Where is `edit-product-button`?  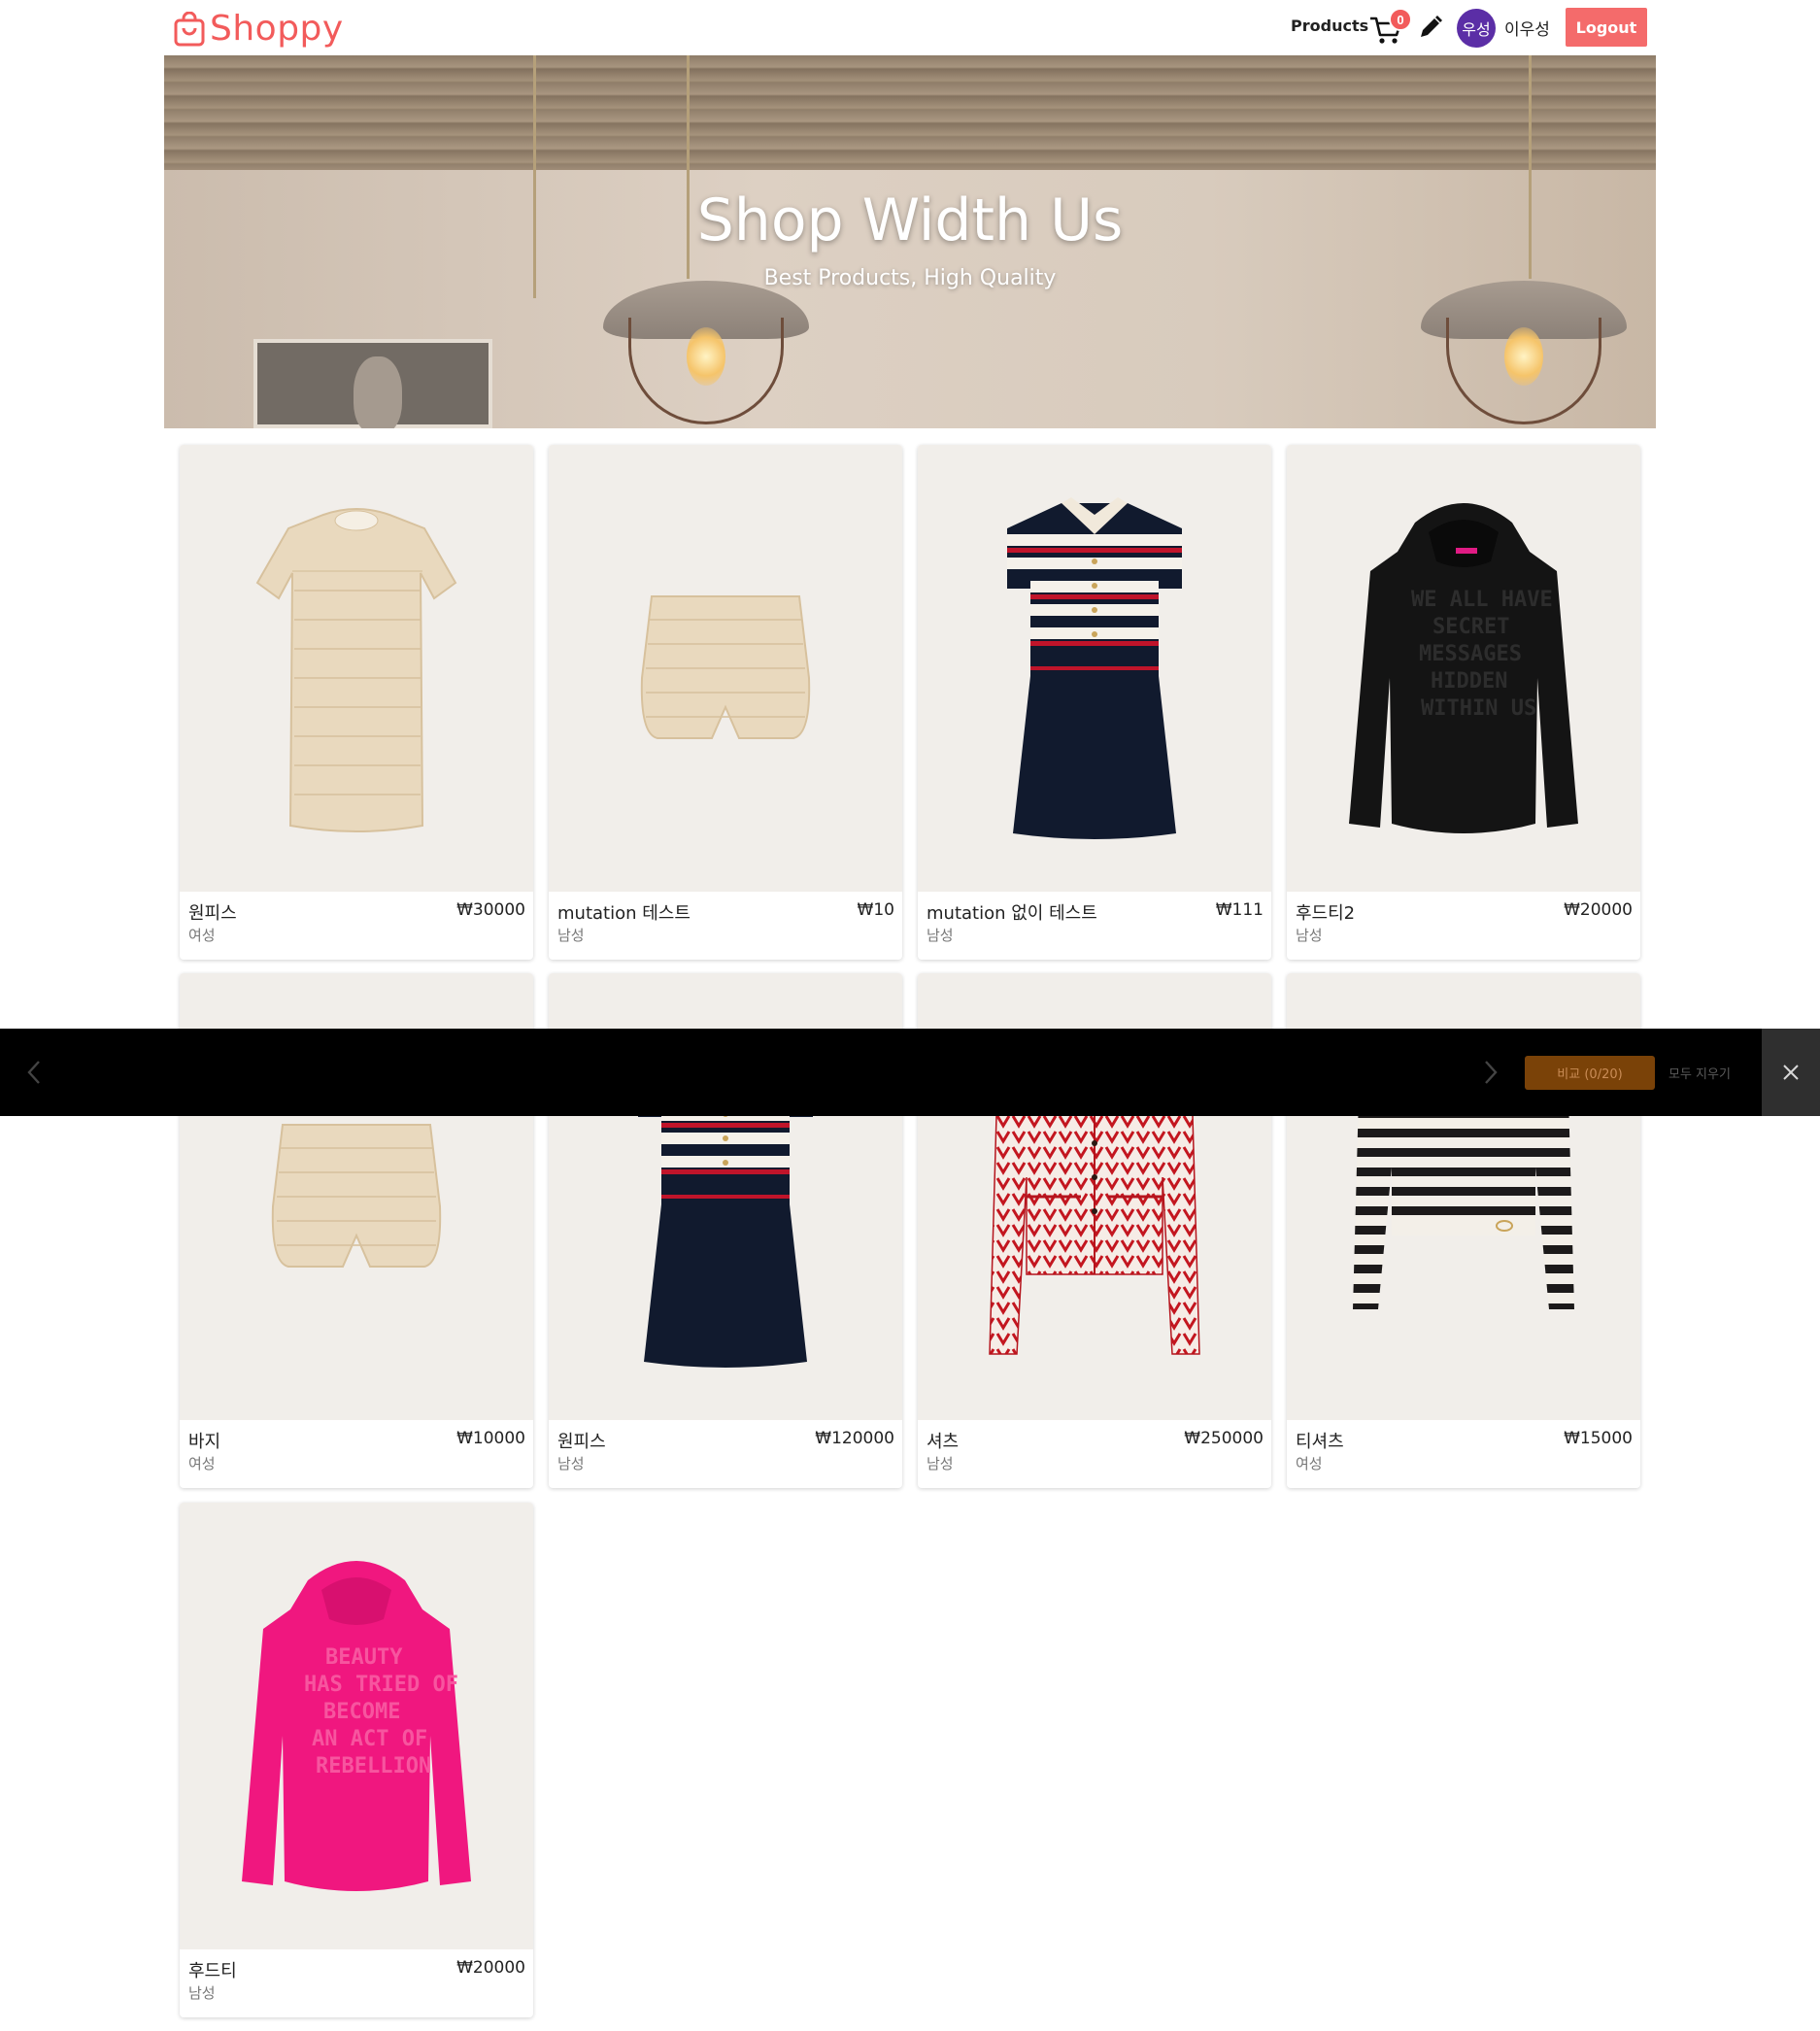
edit-product-button is located at coordinates (1430, 27).